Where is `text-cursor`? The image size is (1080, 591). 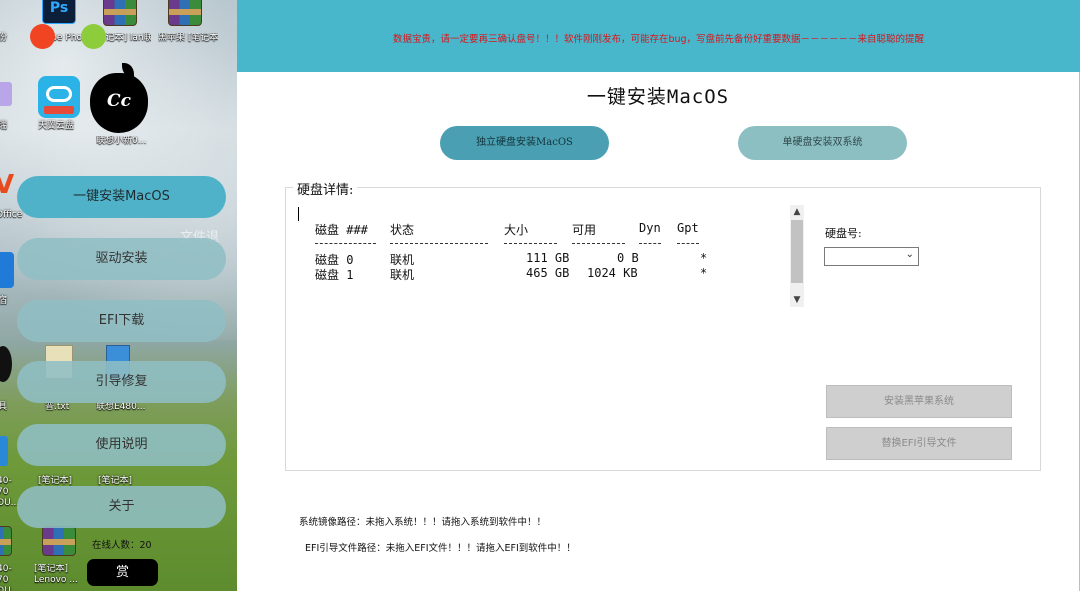 text-cursor is located at coordinates (298, 214).